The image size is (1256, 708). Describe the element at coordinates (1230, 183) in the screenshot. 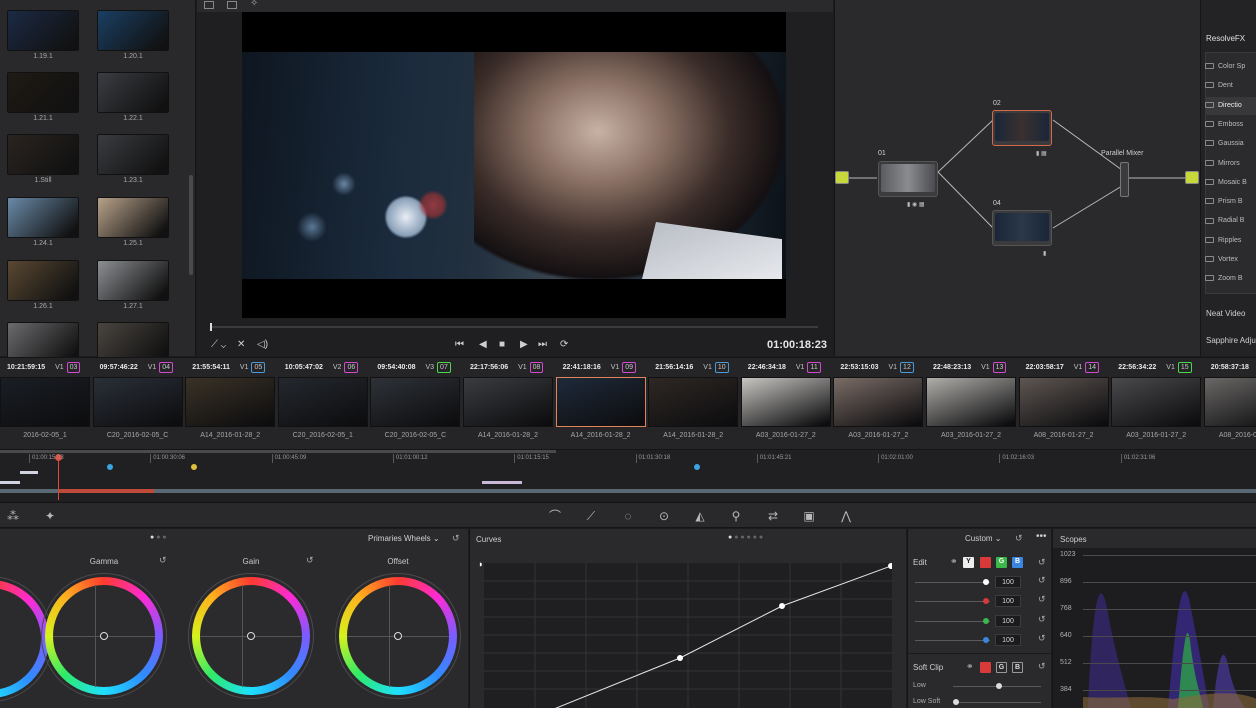

I see `fx-item: Mosaic B` at that location.